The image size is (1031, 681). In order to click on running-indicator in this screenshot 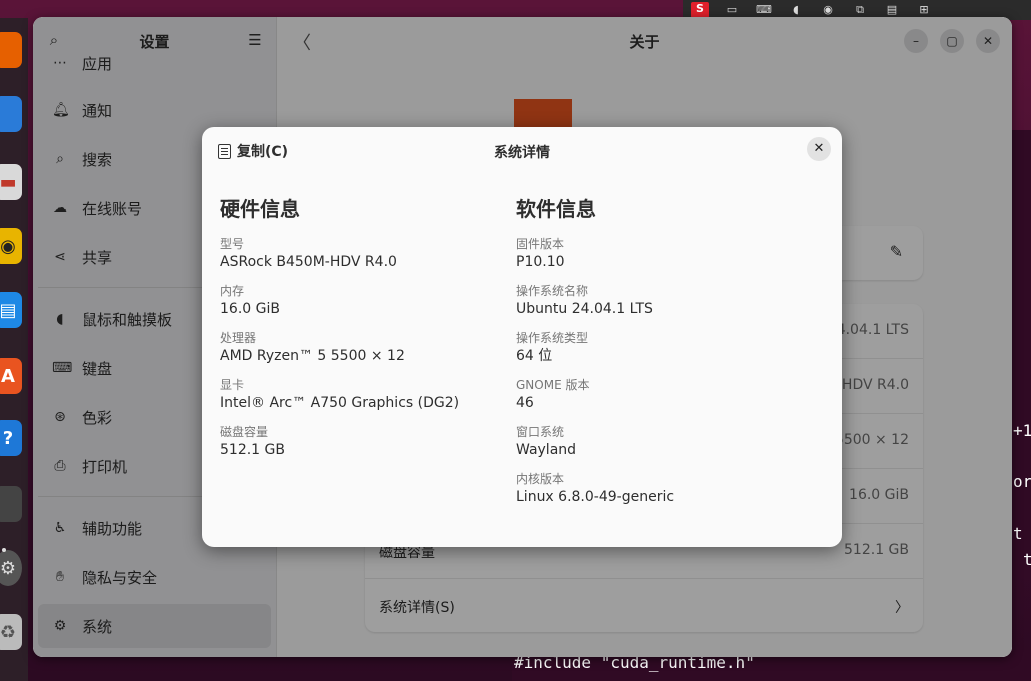, I will do `click(4, 550)`.